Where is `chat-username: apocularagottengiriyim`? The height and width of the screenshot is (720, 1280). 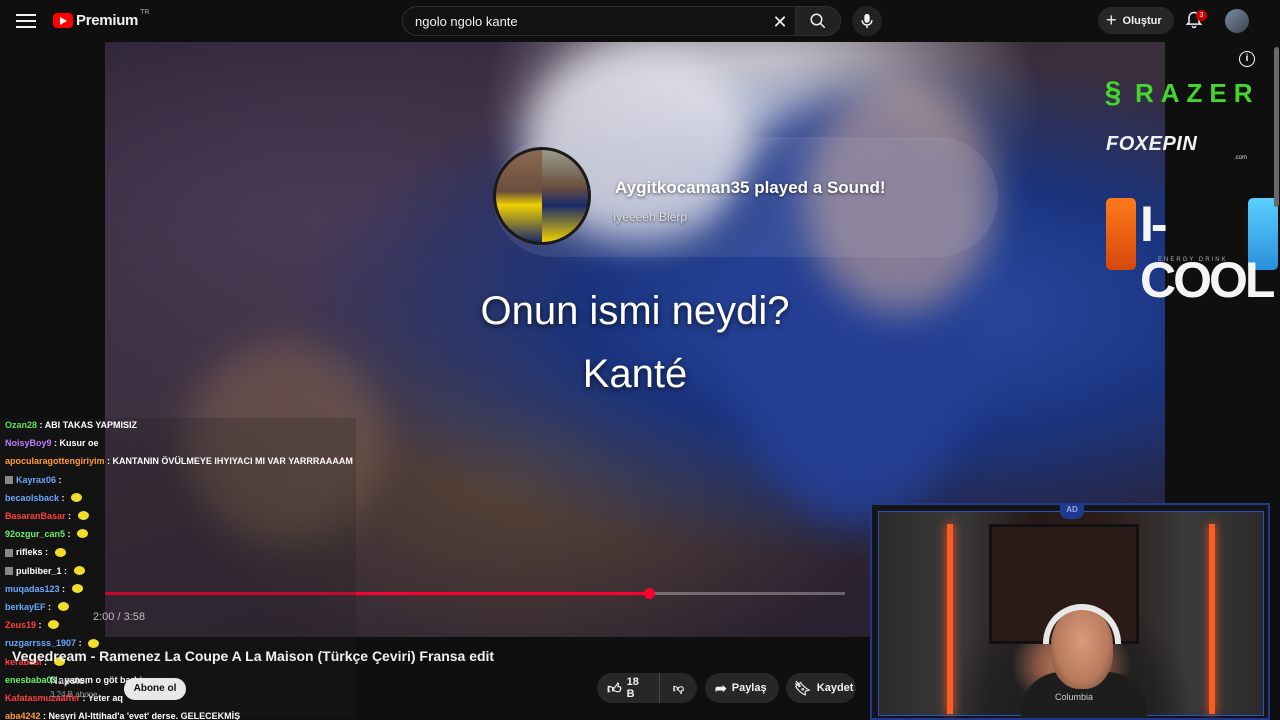 chat-username: apocularagottengiriyim is located at coordinates (55, 461).